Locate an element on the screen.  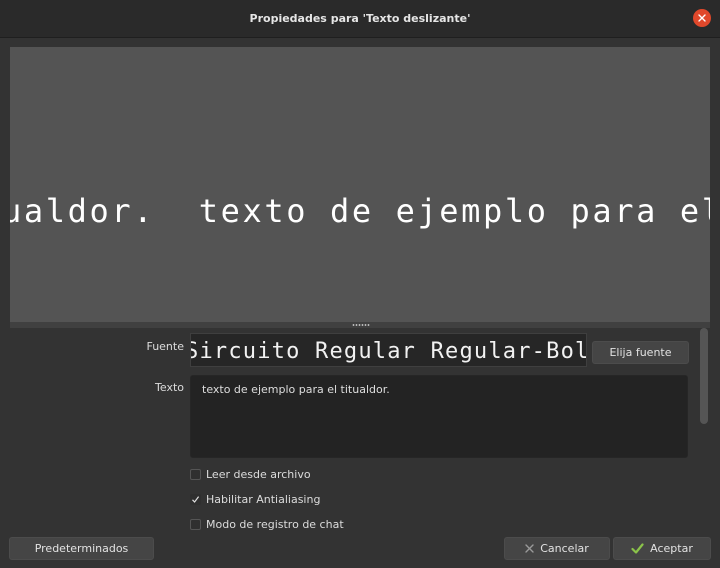
cancel-button-label: Cancelar is located at coordinates (564, 548).